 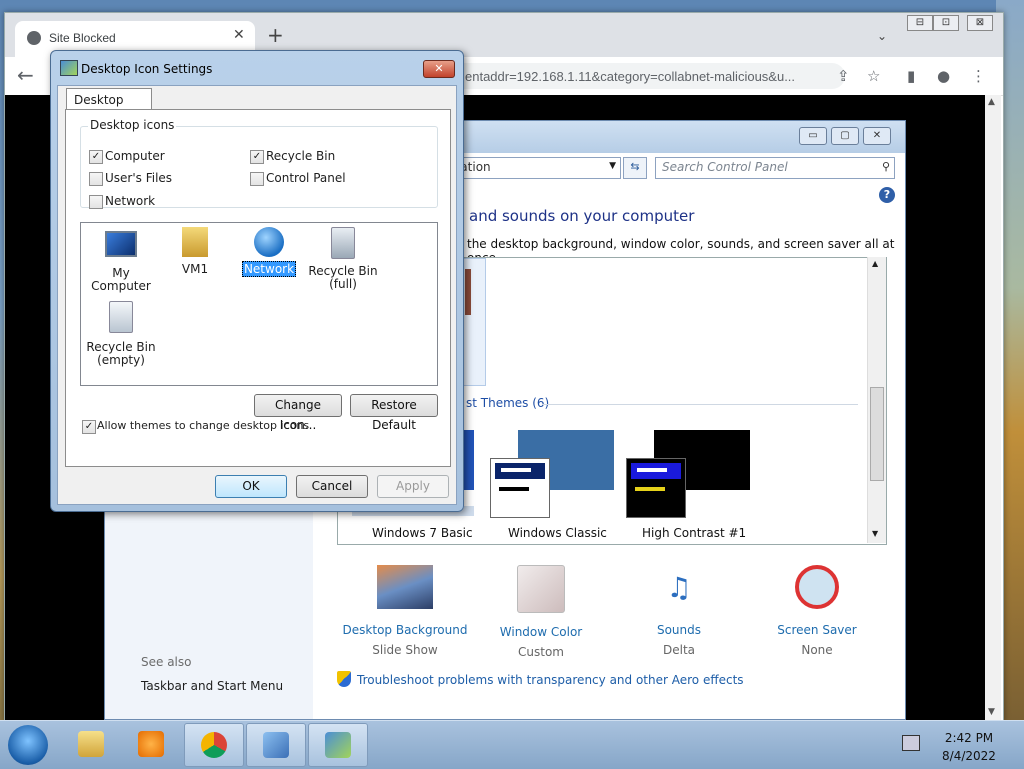 What do you see at coordinates (96, 202) in the screenshot?
I see `network-checkbox` at bounding box center [96, 202].